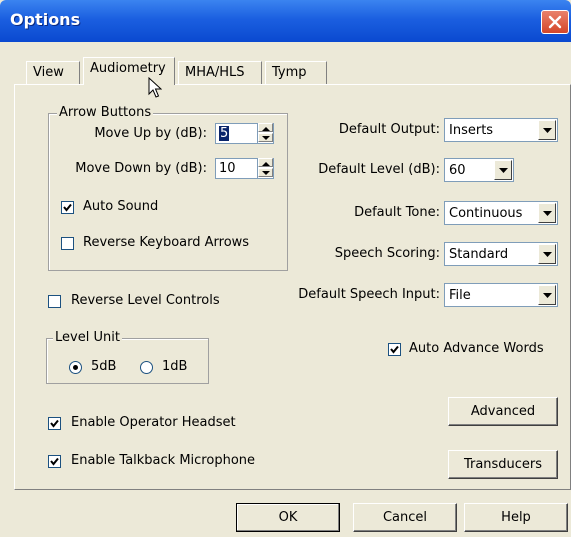 The image size is (571, 537). I want to click on window-title: Options, so click(45, 19).